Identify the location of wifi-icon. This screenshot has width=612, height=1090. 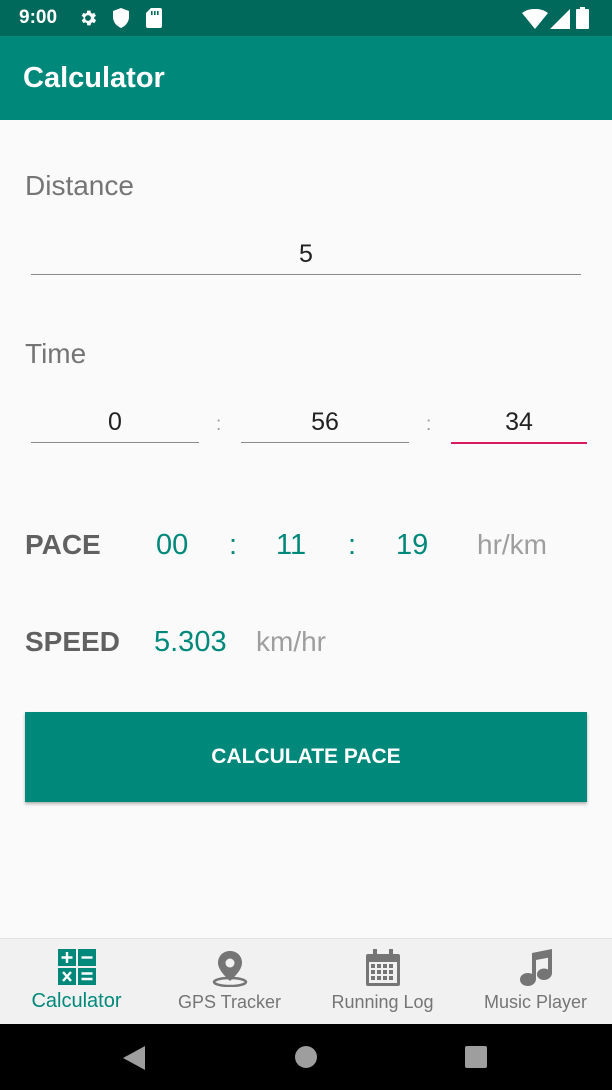
(535, 21).